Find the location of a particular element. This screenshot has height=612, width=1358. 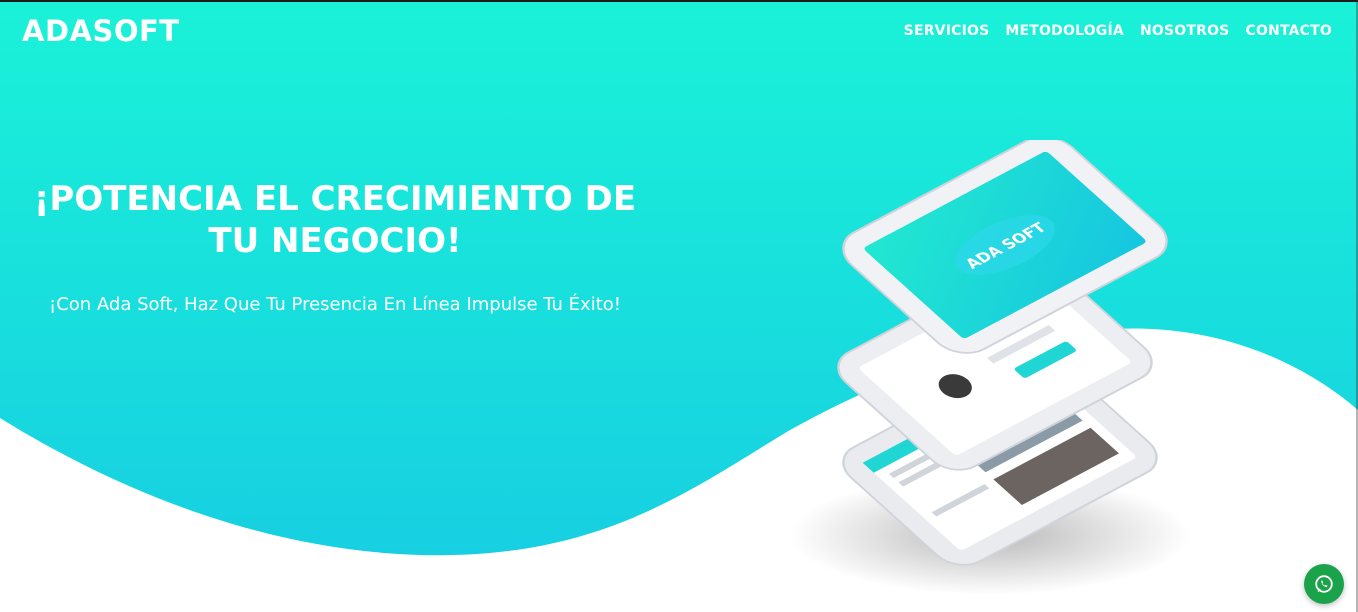

nav-item-metodologia: METODOLOGÍA is located at coordinates (1064, 31).